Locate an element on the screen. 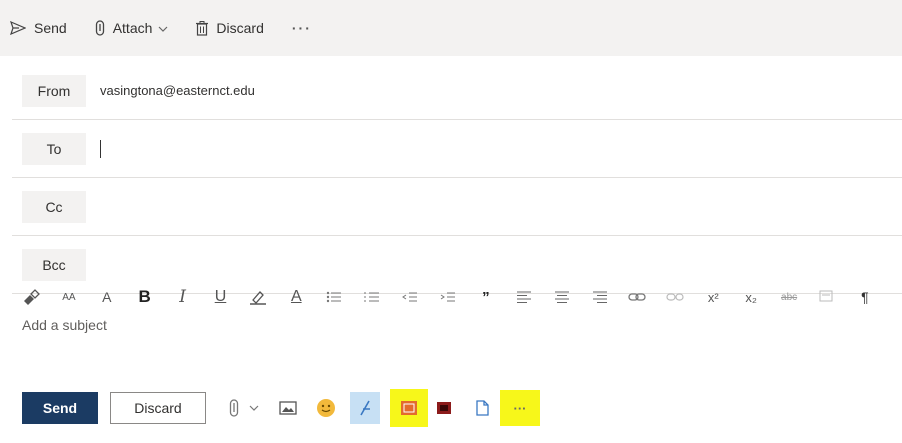 The image size is (902, 443). send-icon is located at coordinates (18, 28).